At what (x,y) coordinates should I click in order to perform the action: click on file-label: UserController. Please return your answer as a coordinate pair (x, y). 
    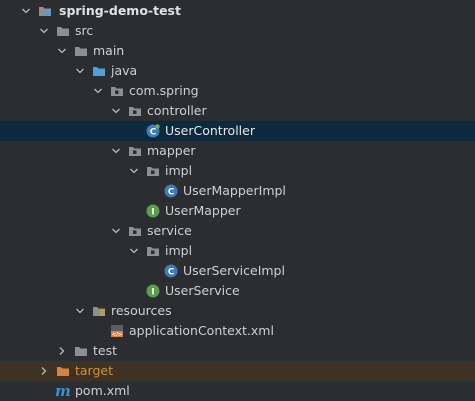
    Looking at the image, I should click on (210, 130).